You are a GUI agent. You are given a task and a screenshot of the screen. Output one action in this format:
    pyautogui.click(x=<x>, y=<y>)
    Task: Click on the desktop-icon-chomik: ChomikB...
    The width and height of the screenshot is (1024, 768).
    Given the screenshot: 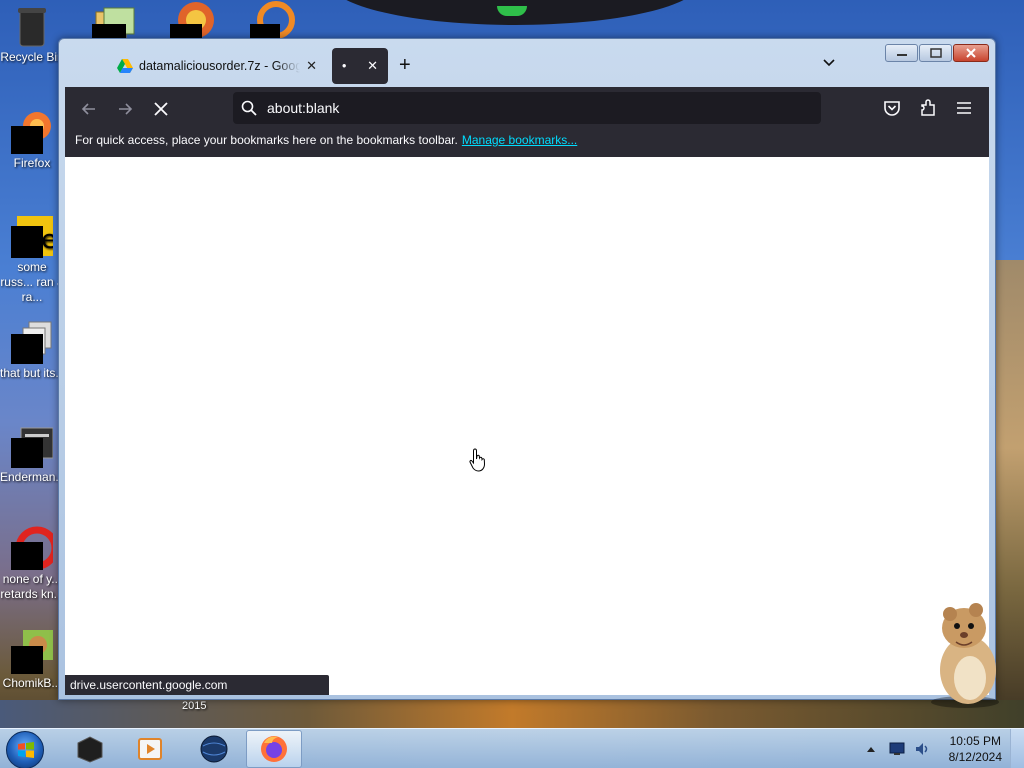 What is the action you would take?
    pyautogui.click(x=32, y=660)
    